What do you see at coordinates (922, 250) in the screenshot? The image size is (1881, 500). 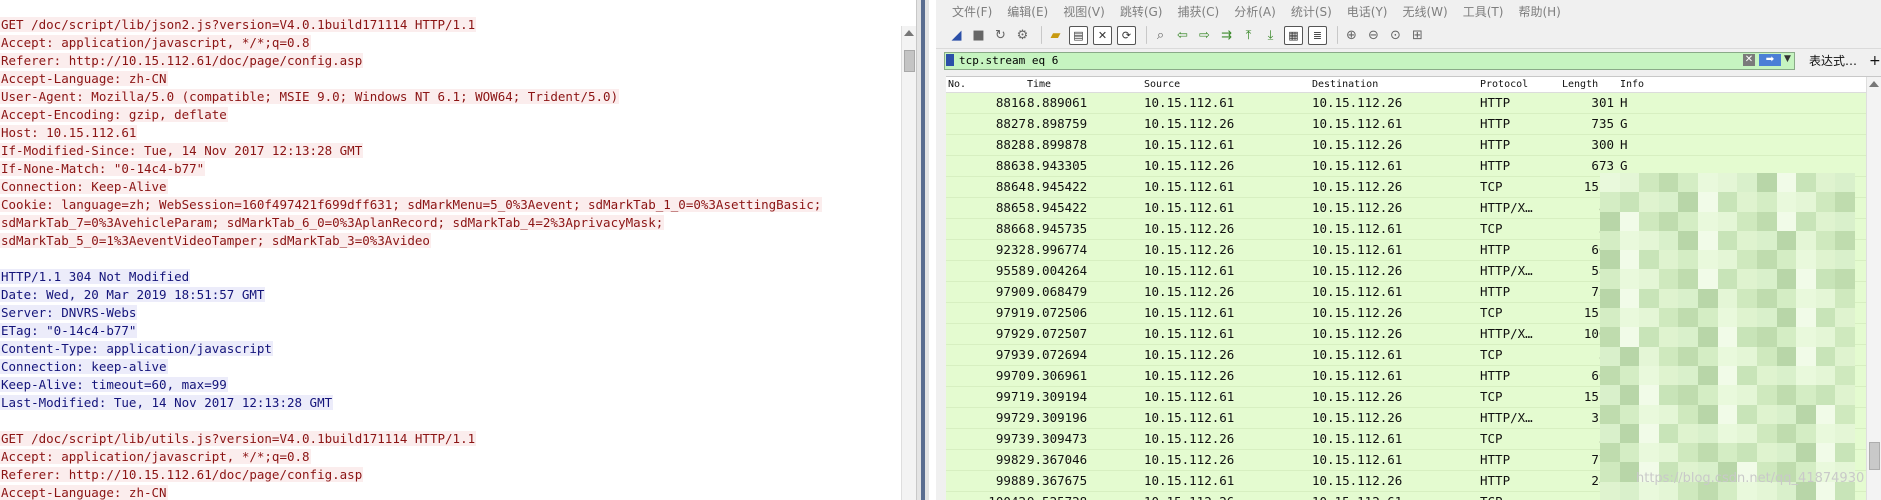 I see `window-divider` at bounding box center [922, 250].